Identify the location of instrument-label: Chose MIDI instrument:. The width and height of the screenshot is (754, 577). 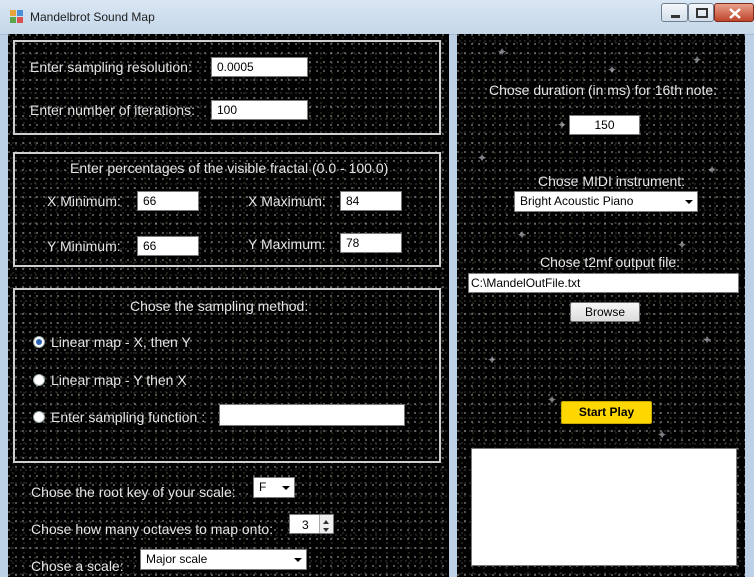
(612, 181).